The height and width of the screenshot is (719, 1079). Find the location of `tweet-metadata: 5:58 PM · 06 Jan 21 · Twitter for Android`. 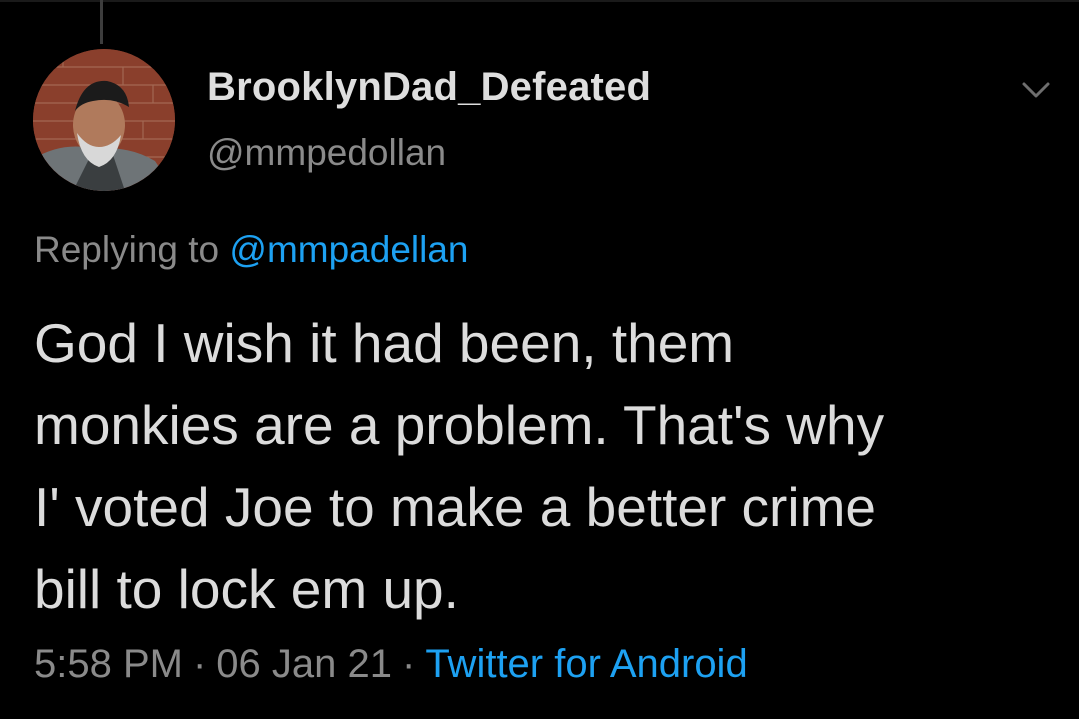

tweet-metadata: 5:58 PM · 06 Jan 21 · Twitter for Android is located at coordinates (391, 664).